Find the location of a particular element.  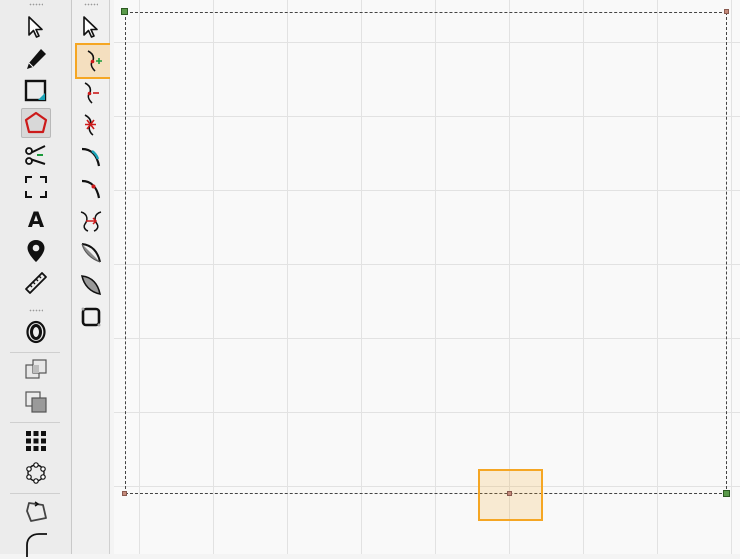

curve-segment-icon is located at coordinates (91, 157).